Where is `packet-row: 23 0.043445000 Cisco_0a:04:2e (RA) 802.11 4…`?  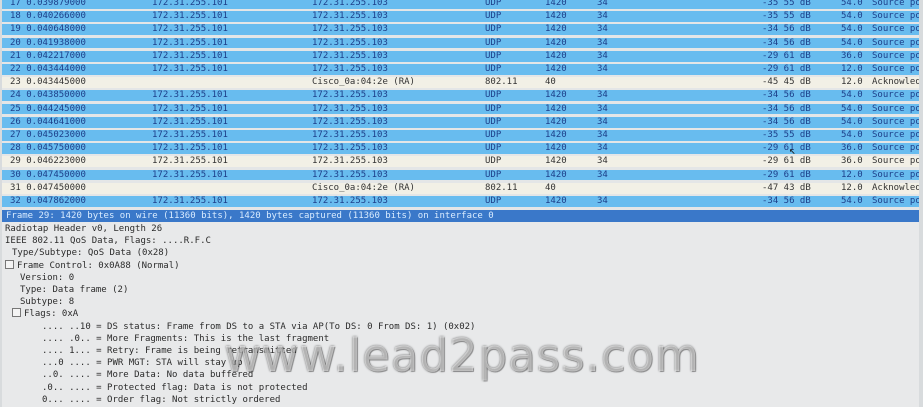
packet-row: 23 0.043445000 Cisco_0a:04:2e (RA) 802.11 4… is located at coordinates (460, 82).